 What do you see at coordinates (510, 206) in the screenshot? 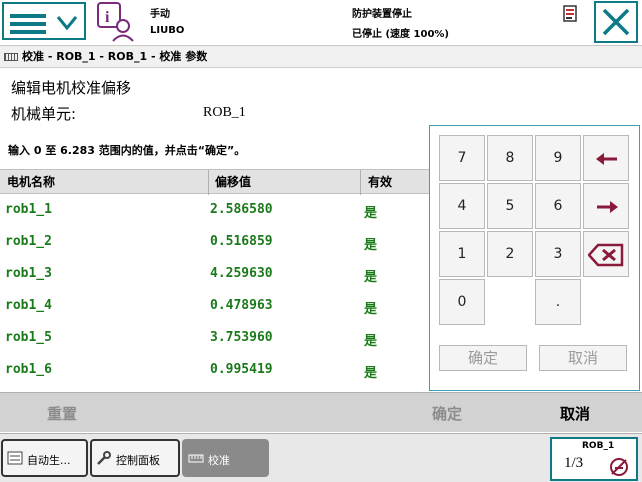
I see `key-5: 5` at bounding box center [510, 206].